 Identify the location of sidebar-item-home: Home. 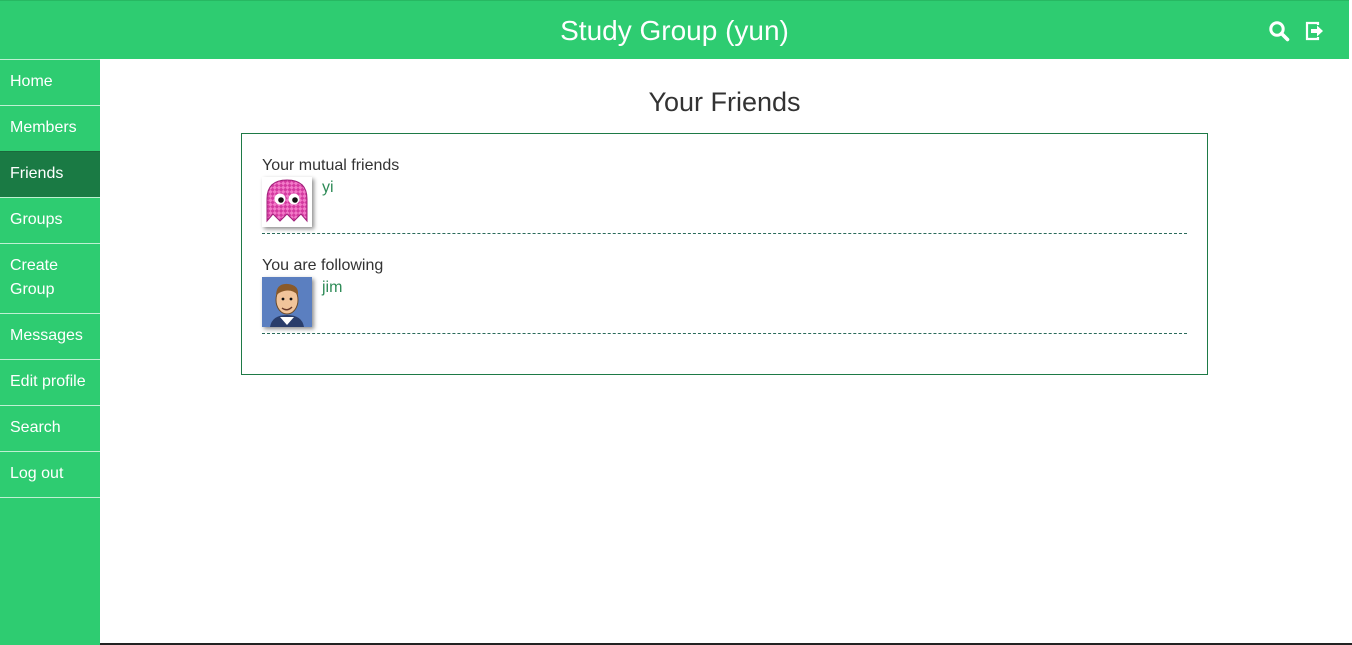
(50, 82).